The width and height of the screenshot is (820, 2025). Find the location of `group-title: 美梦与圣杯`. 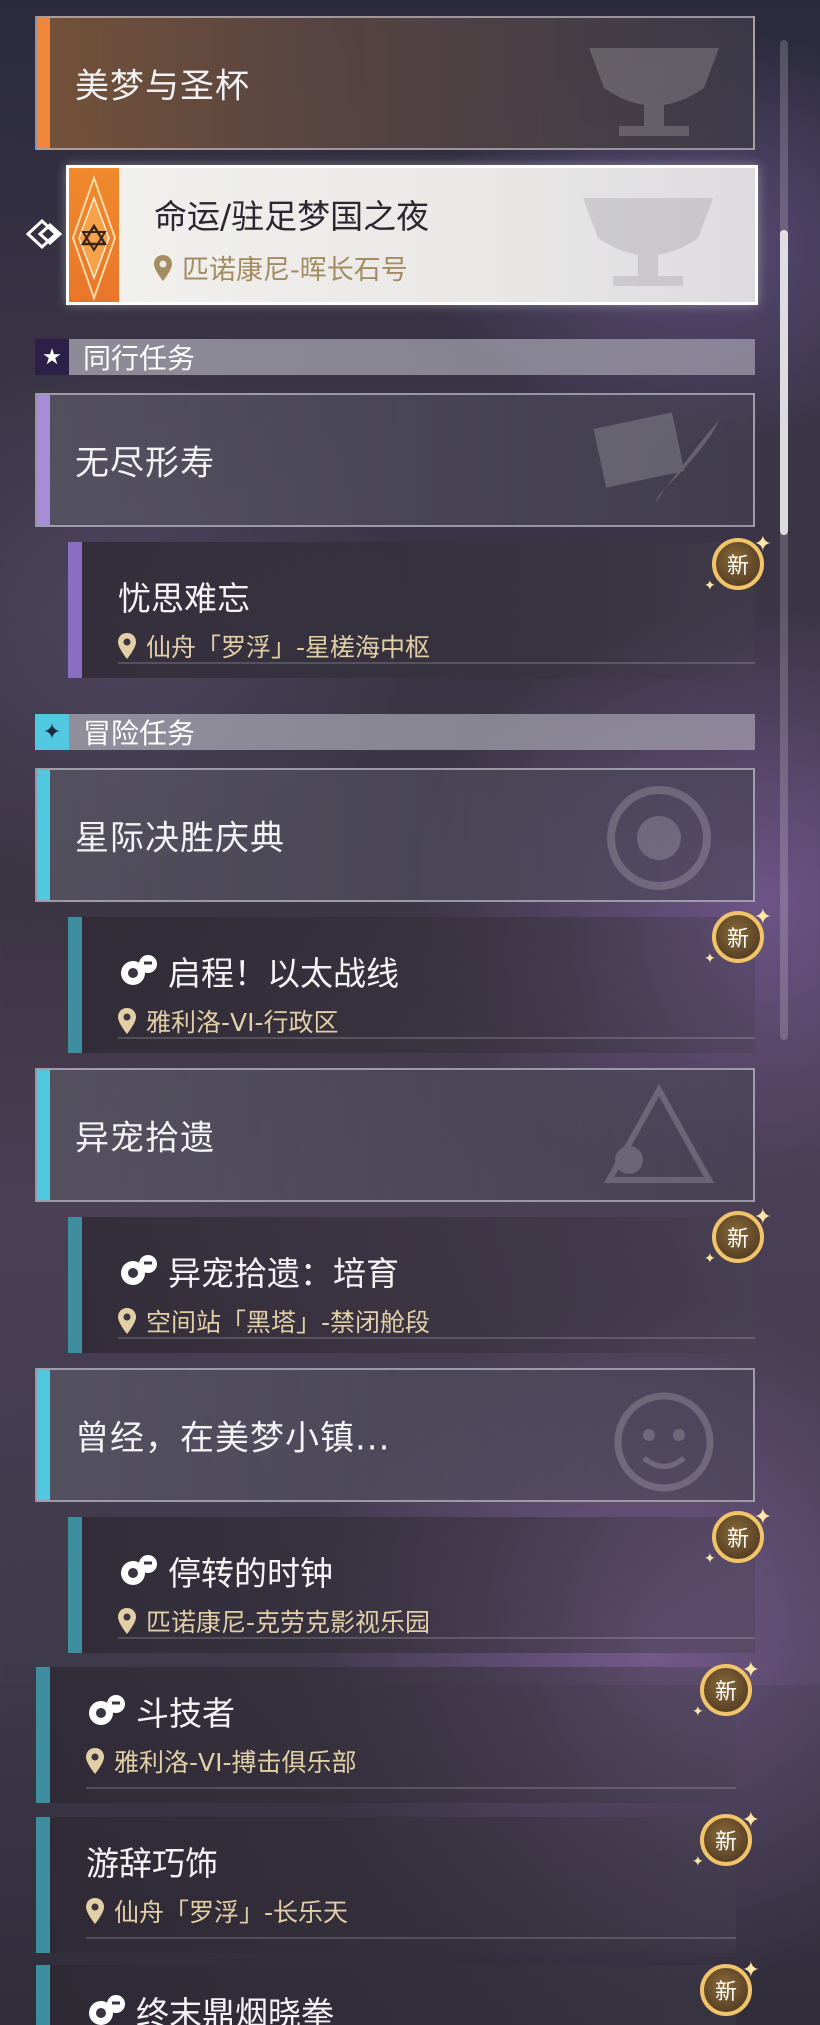

group-title: 美梦与圣杯 is located at coordinates (162, 86).